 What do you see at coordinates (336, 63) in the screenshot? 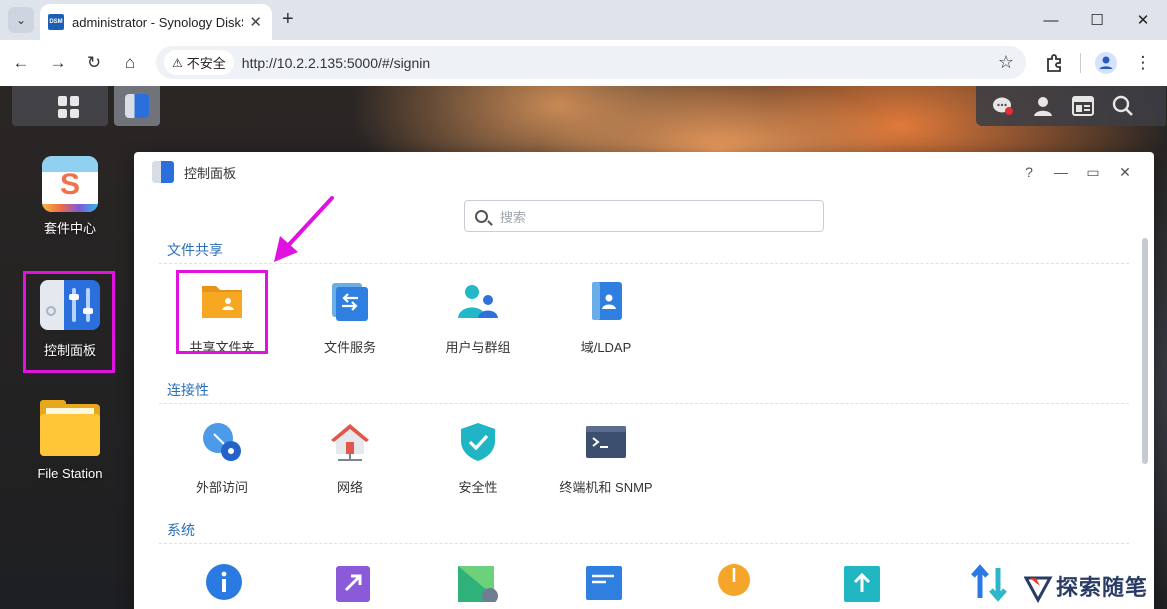
I see `url-text: http://10.2.2.135:5000/#/signin` at bounding box center [336, 63].